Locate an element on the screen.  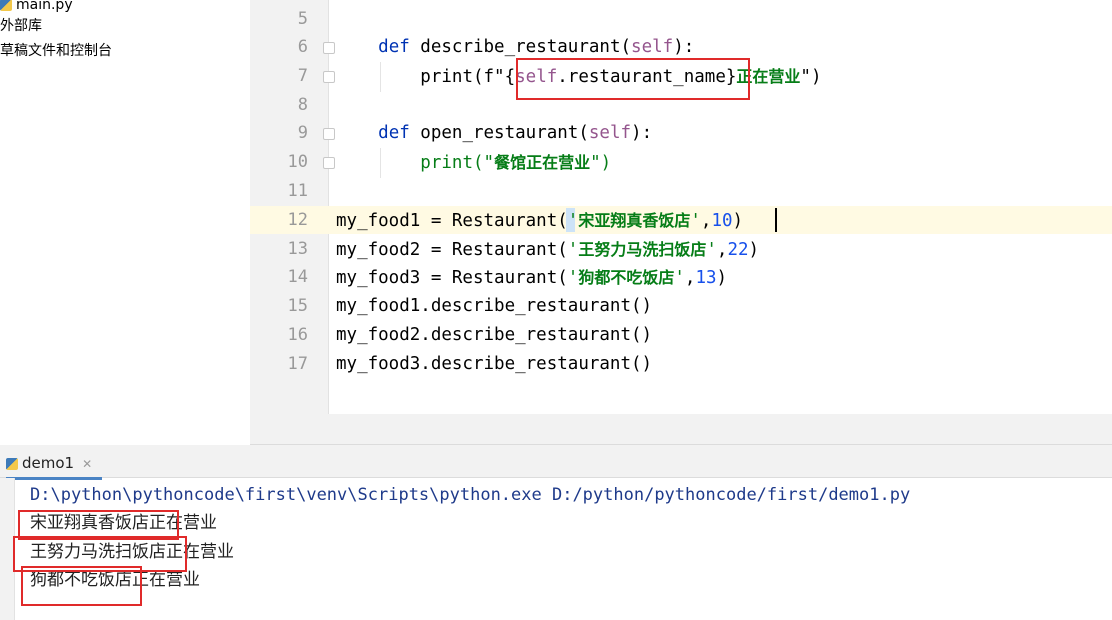
tab-demo1: demo1 ✕ is located at coordinates (54, 464).